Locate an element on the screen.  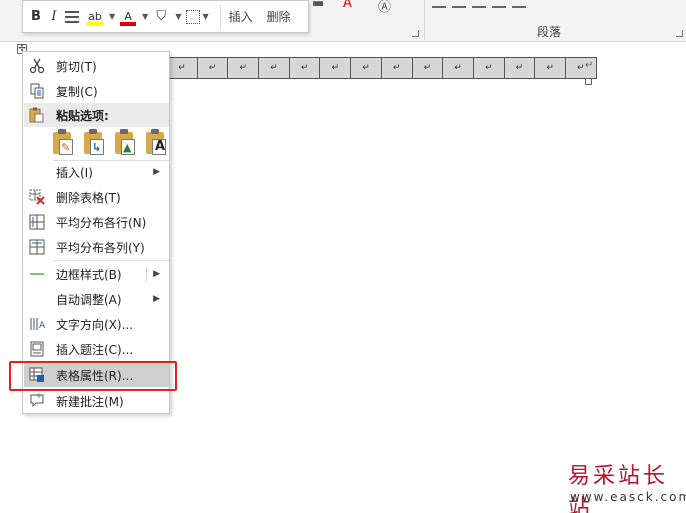
italic-button: I is located at coordinates (54, 17).